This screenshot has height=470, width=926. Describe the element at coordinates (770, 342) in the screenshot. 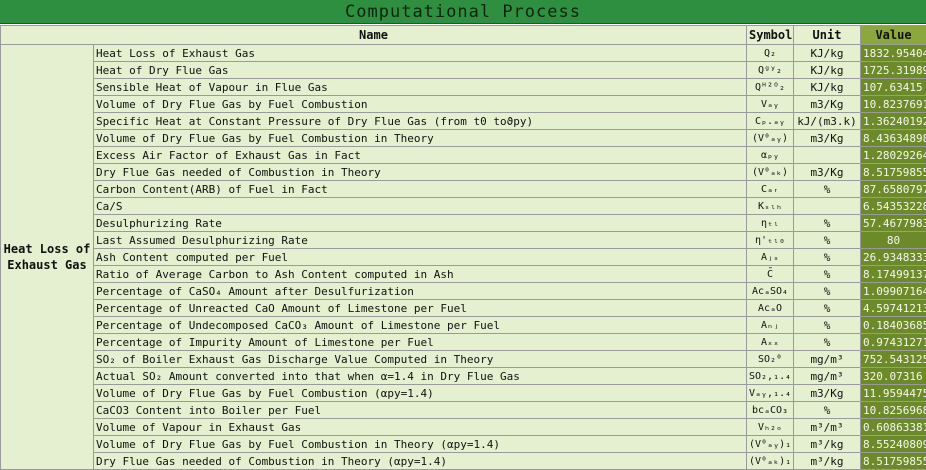

I see `symbol-cell: Aₓₓ` at that location.